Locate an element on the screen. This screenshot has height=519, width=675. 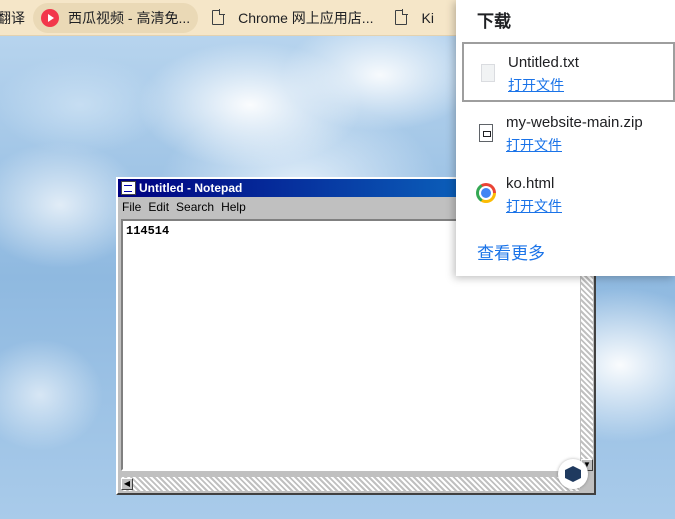
file-icon is located at coordinates (488, 73).